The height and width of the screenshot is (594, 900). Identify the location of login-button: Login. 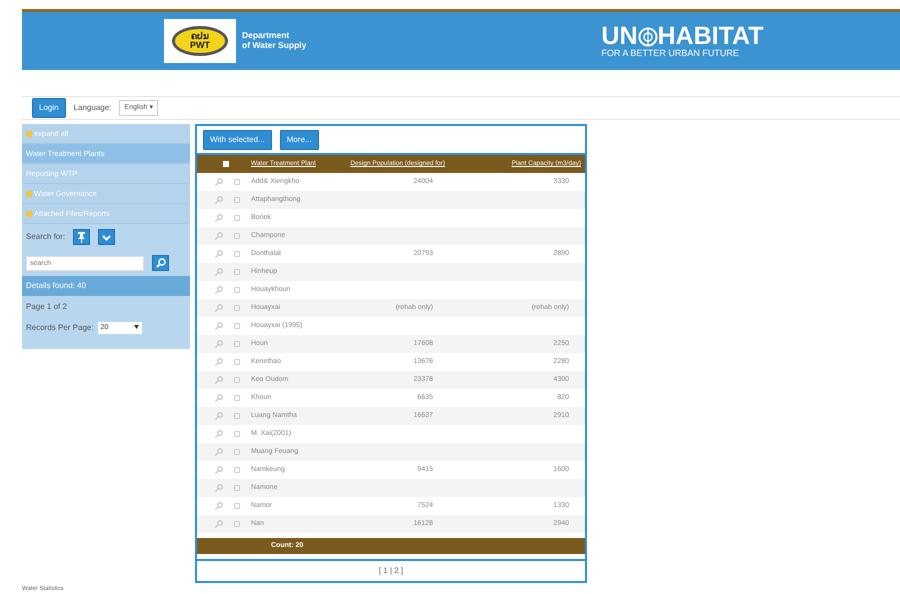
(49, 108).